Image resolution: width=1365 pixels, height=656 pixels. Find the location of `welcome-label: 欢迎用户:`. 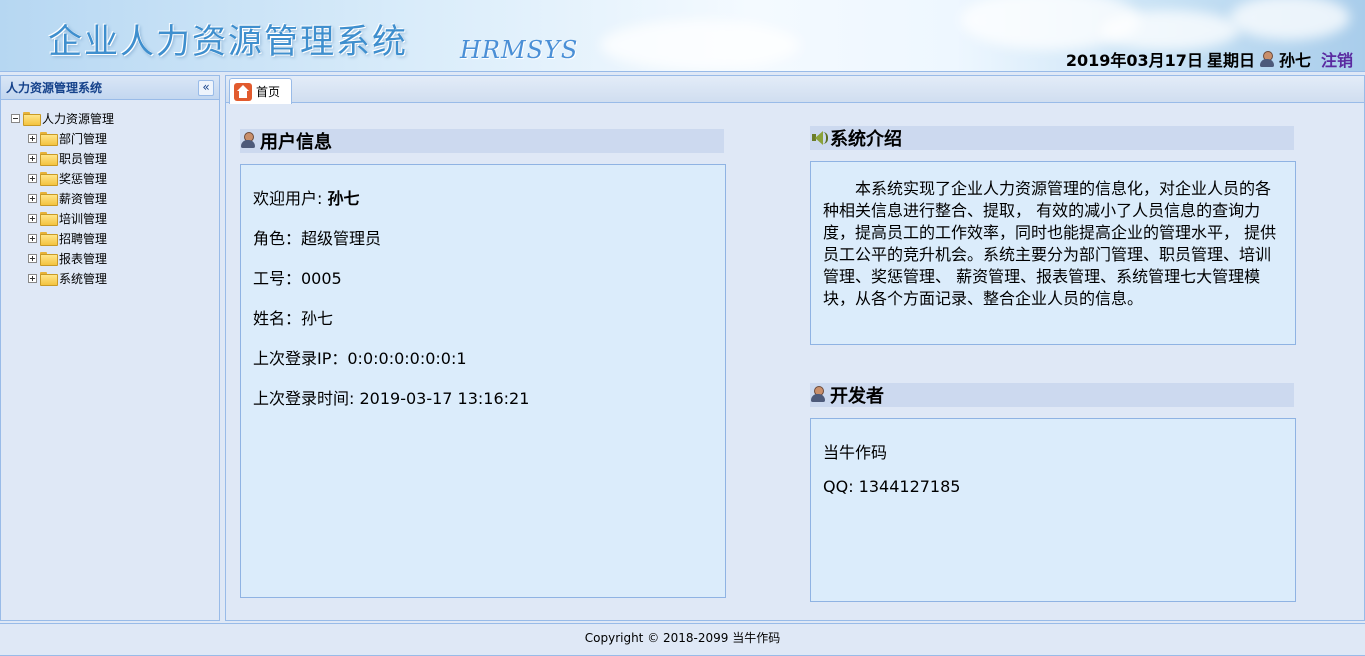

welcome-label: 欢迎用户: is located at coordinates (288, 198).